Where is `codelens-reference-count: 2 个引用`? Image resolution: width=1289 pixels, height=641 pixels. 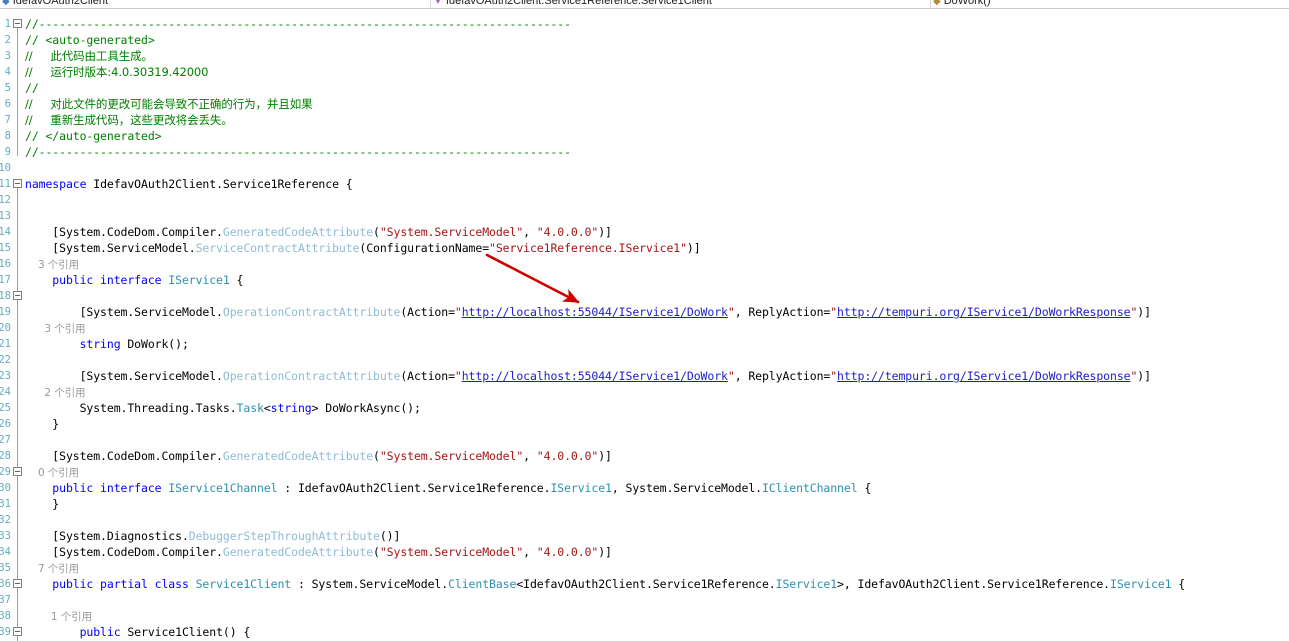 codelens-reference-count: 2 个引用 is located at coordinates (55, 392).